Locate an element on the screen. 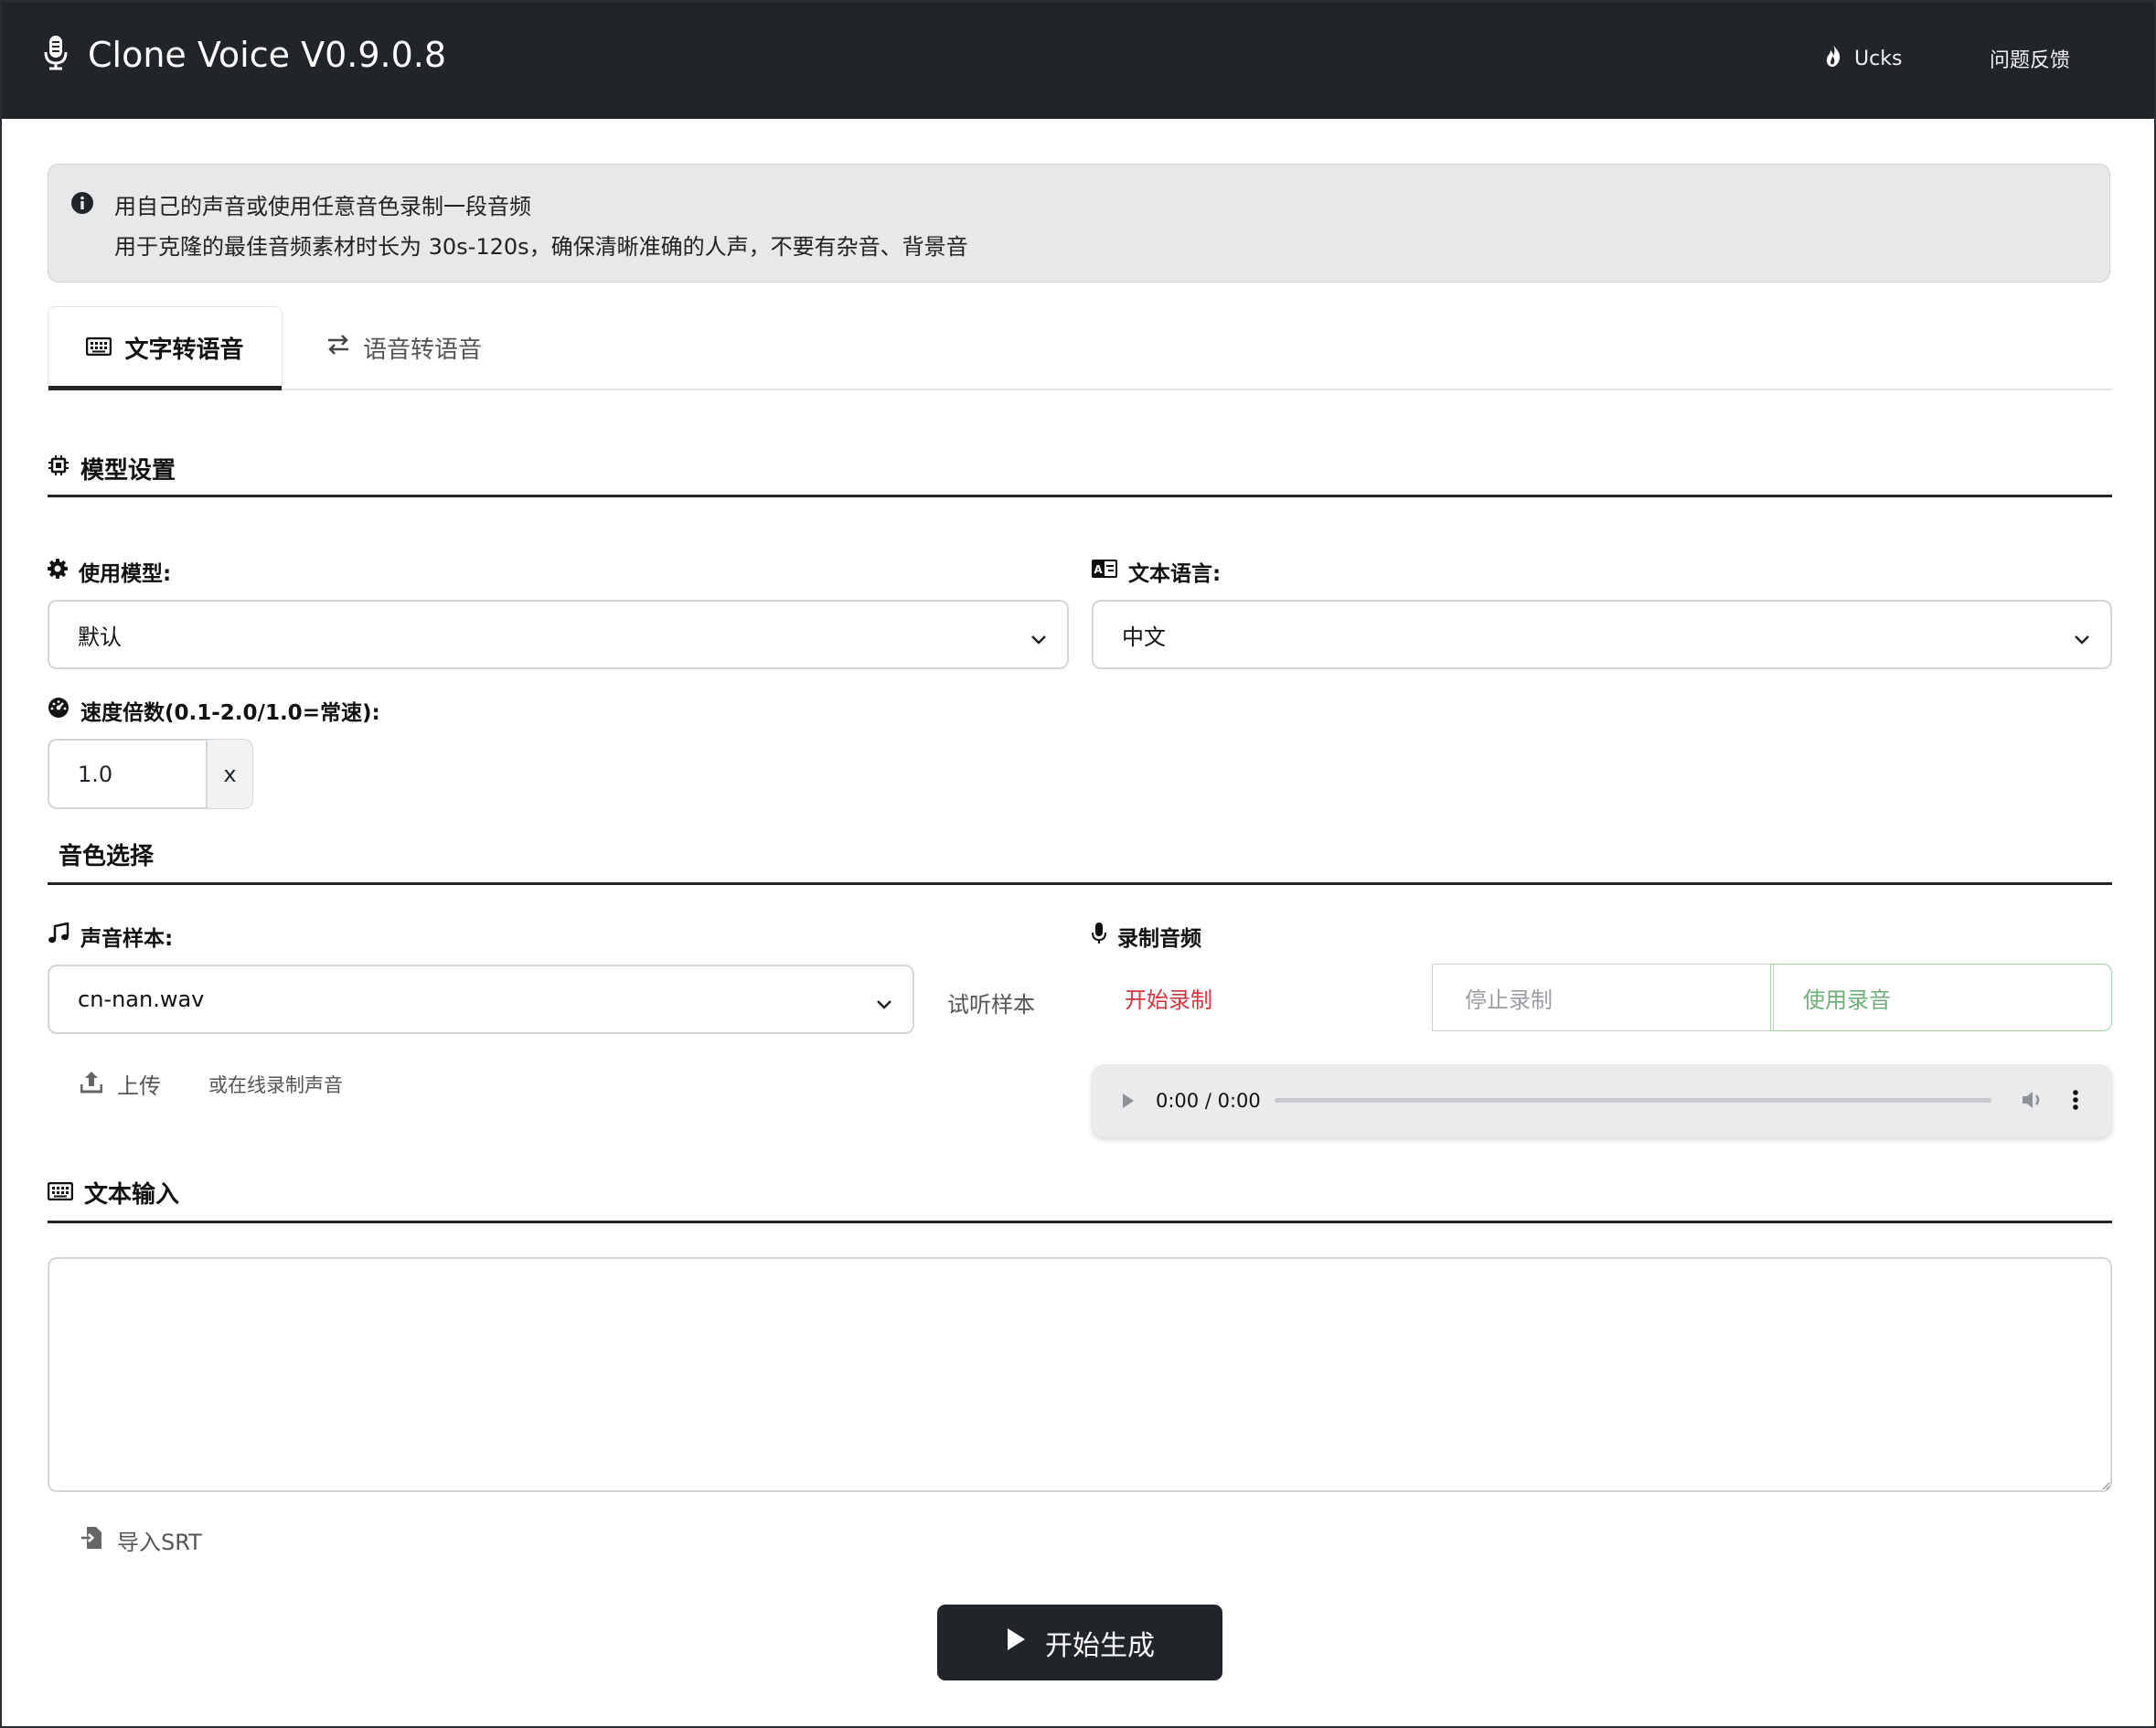 This screenshot has width=2156, height=1728. generate-button: 开始生成 is located at coordinates (1079, 1642).